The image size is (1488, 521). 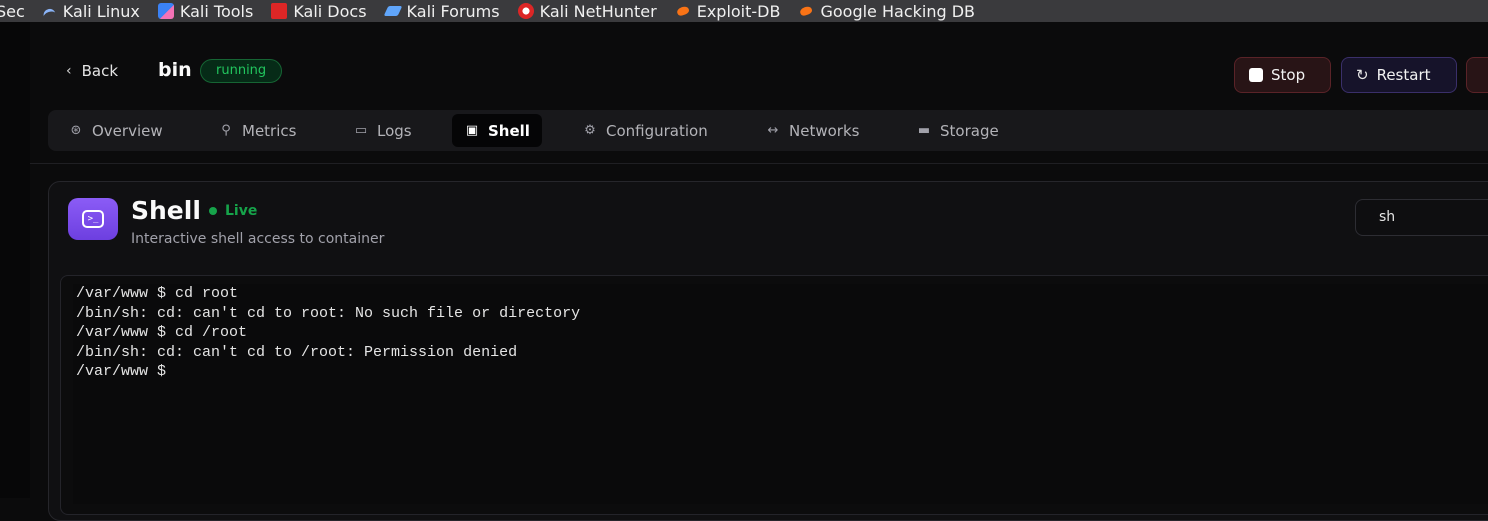 I want to click on back-button: ‹ Back, so click(x=92, y=71).